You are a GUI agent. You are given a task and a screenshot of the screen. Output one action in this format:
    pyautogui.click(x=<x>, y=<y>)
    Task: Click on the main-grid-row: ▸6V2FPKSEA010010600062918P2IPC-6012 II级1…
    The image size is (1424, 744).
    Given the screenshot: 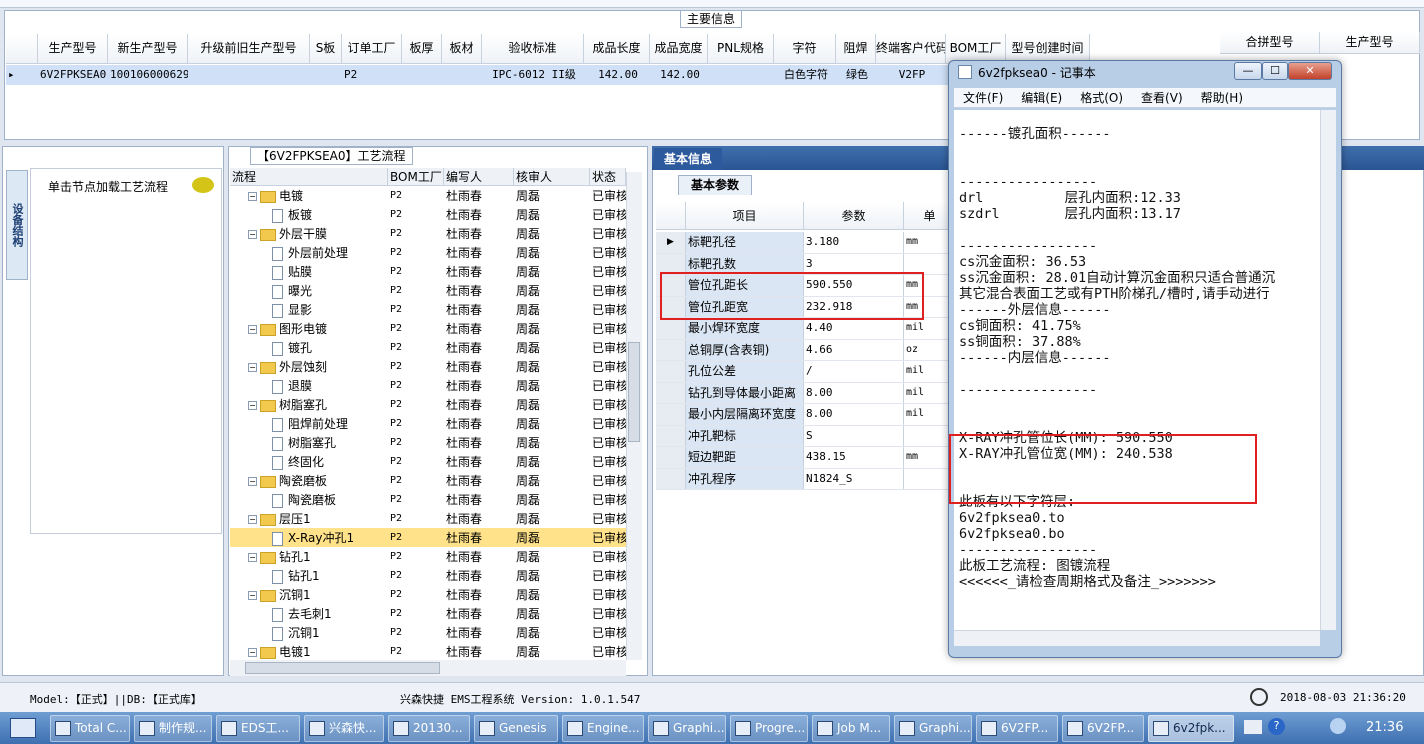 What is the action you would take?
    pyautogui.click(x=548, y=75)
    